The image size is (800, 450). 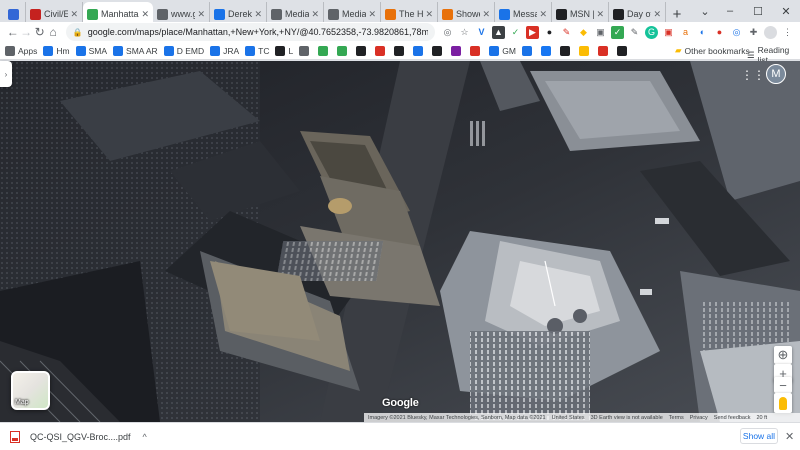 What do you see at coordinates (142, 50) in the screenshot?
I see `bookmark-label: SMA AR` at bounding box center [142, 50].